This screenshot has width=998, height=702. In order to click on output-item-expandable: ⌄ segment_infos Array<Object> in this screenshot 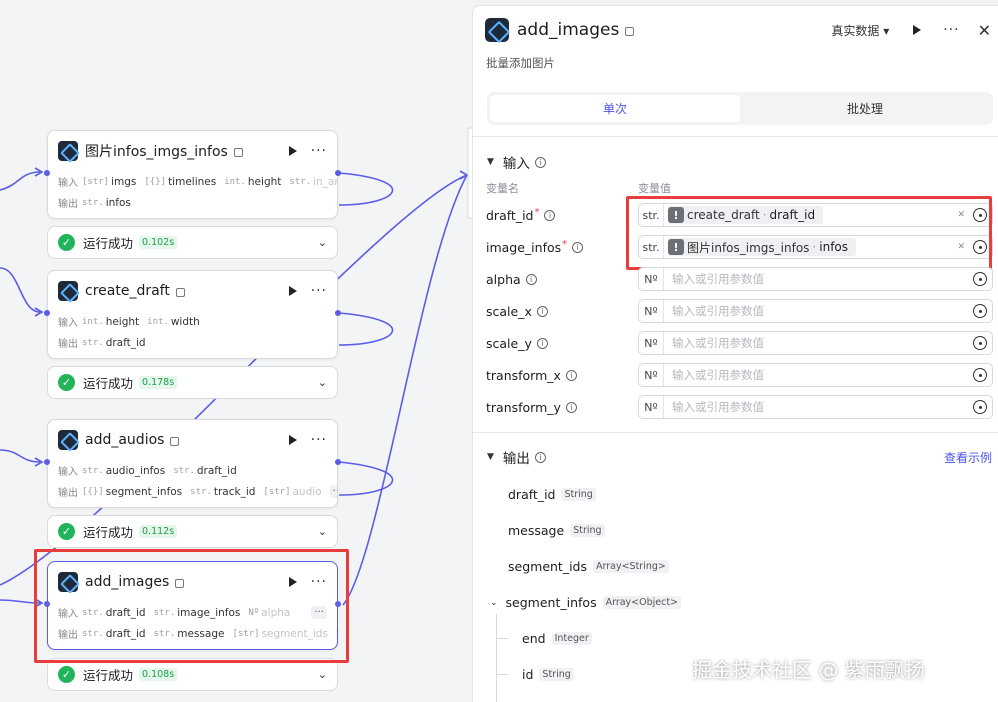, I will do `click(586, 602)`.